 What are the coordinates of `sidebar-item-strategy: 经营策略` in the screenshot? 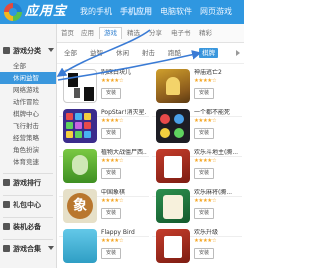 It's located at (28, 138).